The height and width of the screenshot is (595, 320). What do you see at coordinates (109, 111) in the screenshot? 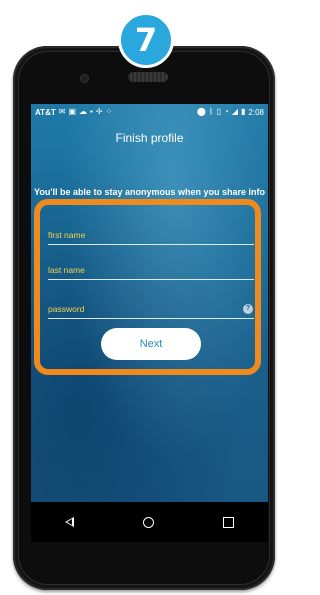
I see `sync-icon: ⁘` at bounding box center [109, 111].